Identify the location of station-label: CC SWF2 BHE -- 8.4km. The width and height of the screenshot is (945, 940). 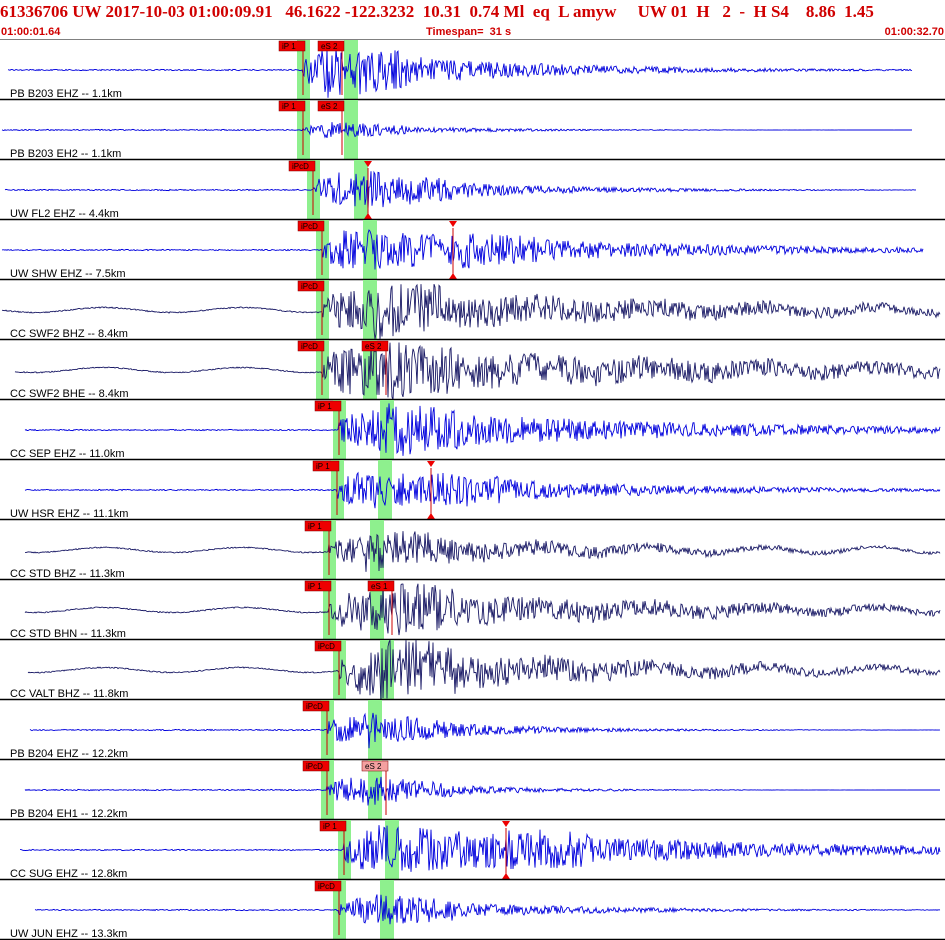
(69, 394).